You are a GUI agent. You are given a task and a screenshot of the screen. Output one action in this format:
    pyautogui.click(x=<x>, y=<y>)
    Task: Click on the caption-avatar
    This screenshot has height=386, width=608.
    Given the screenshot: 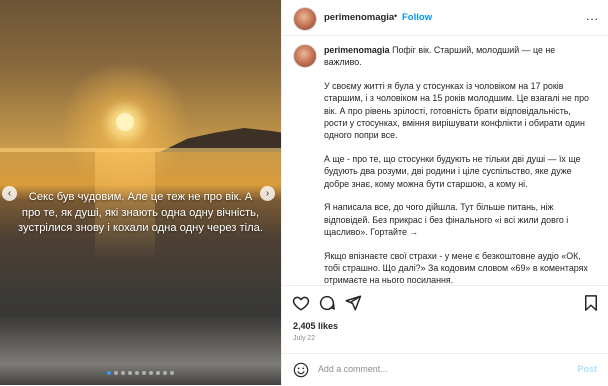 What is the action you would take?
    pyautogui.click(x=305, y=56)
    